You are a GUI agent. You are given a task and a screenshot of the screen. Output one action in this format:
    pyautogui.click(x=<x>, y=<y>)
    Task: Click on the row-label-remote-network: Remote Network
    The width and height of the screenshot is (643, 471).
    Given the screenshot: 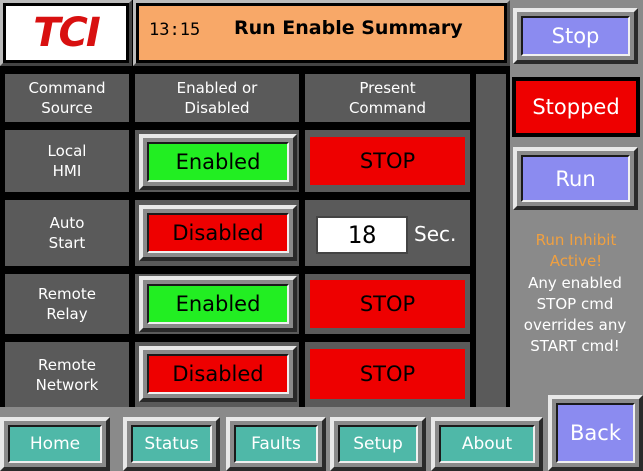 What is the action you would take?
    pyautogui.click(x=67, y=374)
    